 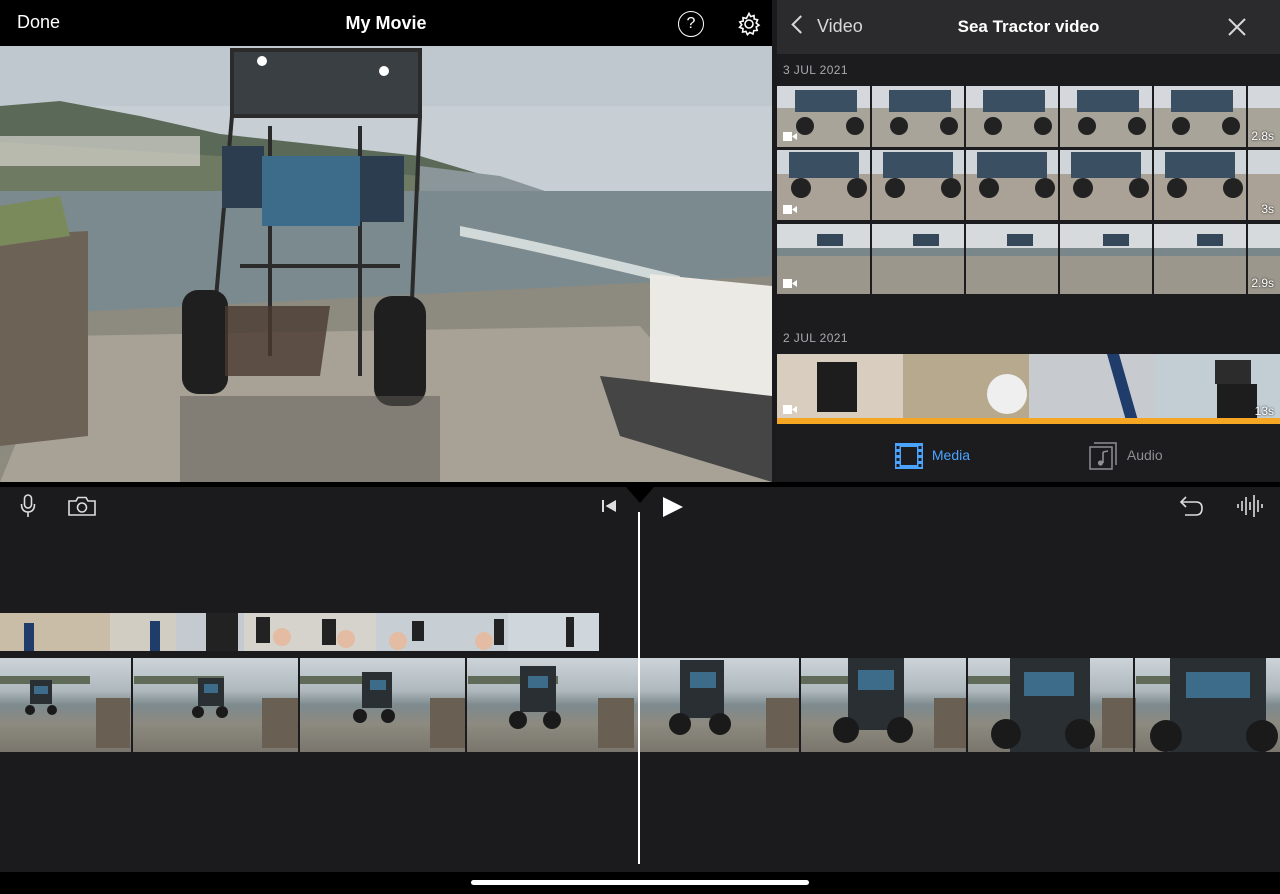 I want to click on tab-audio-label: Audio, so click(x=1144, y=454).